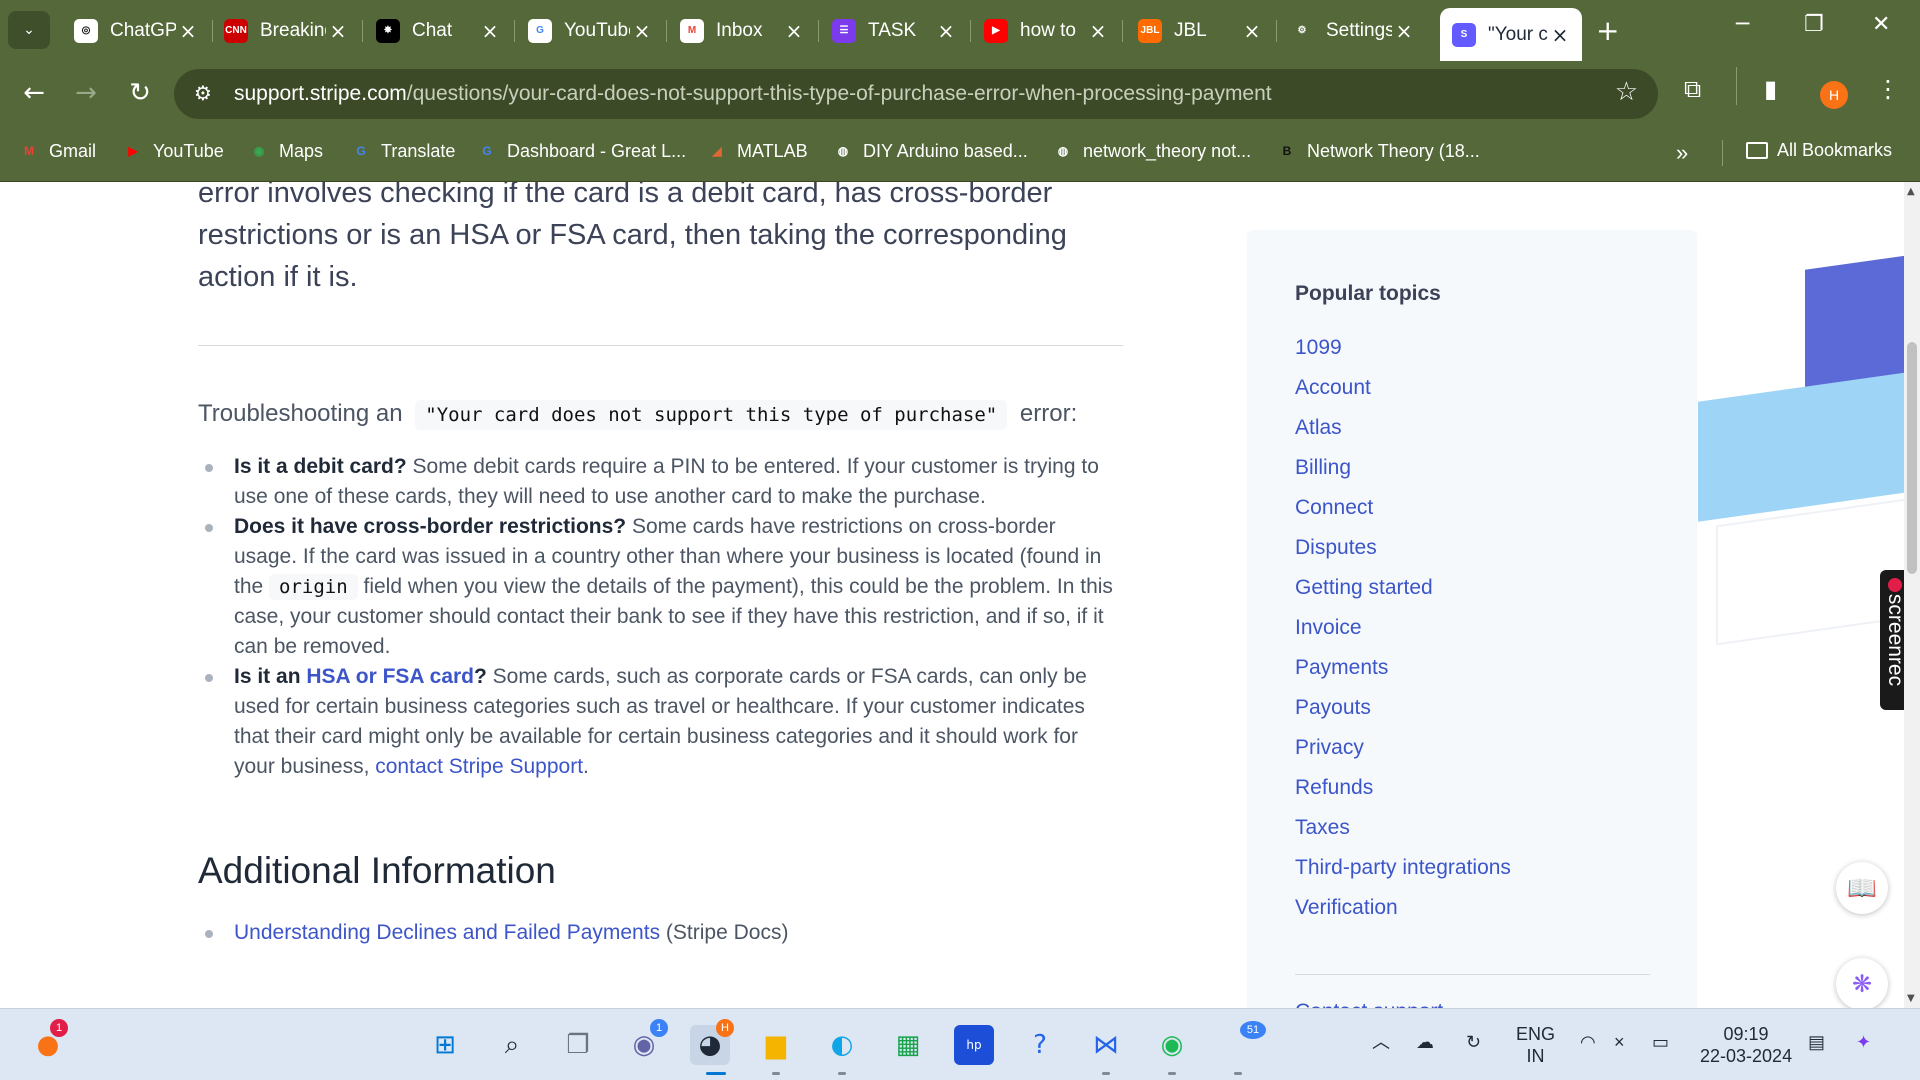 This screenshot has width=1920, height=1080. What do you see at coordinates (86, 93) in the screenshot?
I see `forward-icon: →` at bounding box center [86, 93].